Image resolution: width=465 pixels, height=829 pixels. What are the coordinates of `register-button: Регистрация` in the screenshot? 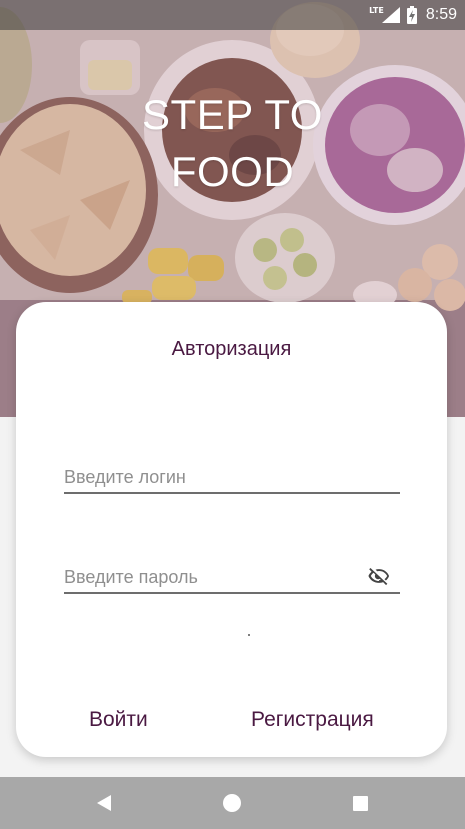 It's located at (312, 720).